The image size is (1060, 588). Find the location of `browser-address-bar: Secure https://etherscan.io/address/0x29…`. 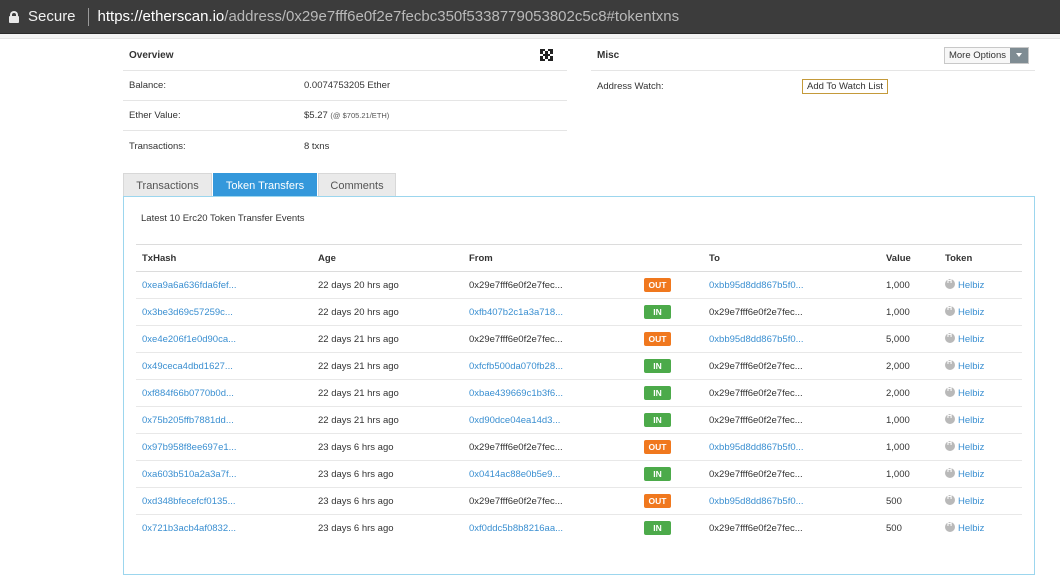

browser-address-bar: Secure https://etherscan.io/address/0x29… is located at coordinates (530, 17).